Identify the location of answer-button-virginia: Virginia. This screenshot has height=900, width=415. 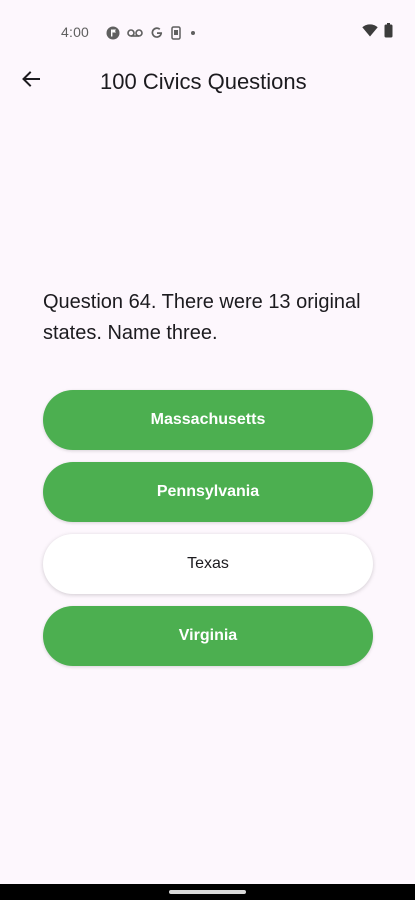
(208, 636).